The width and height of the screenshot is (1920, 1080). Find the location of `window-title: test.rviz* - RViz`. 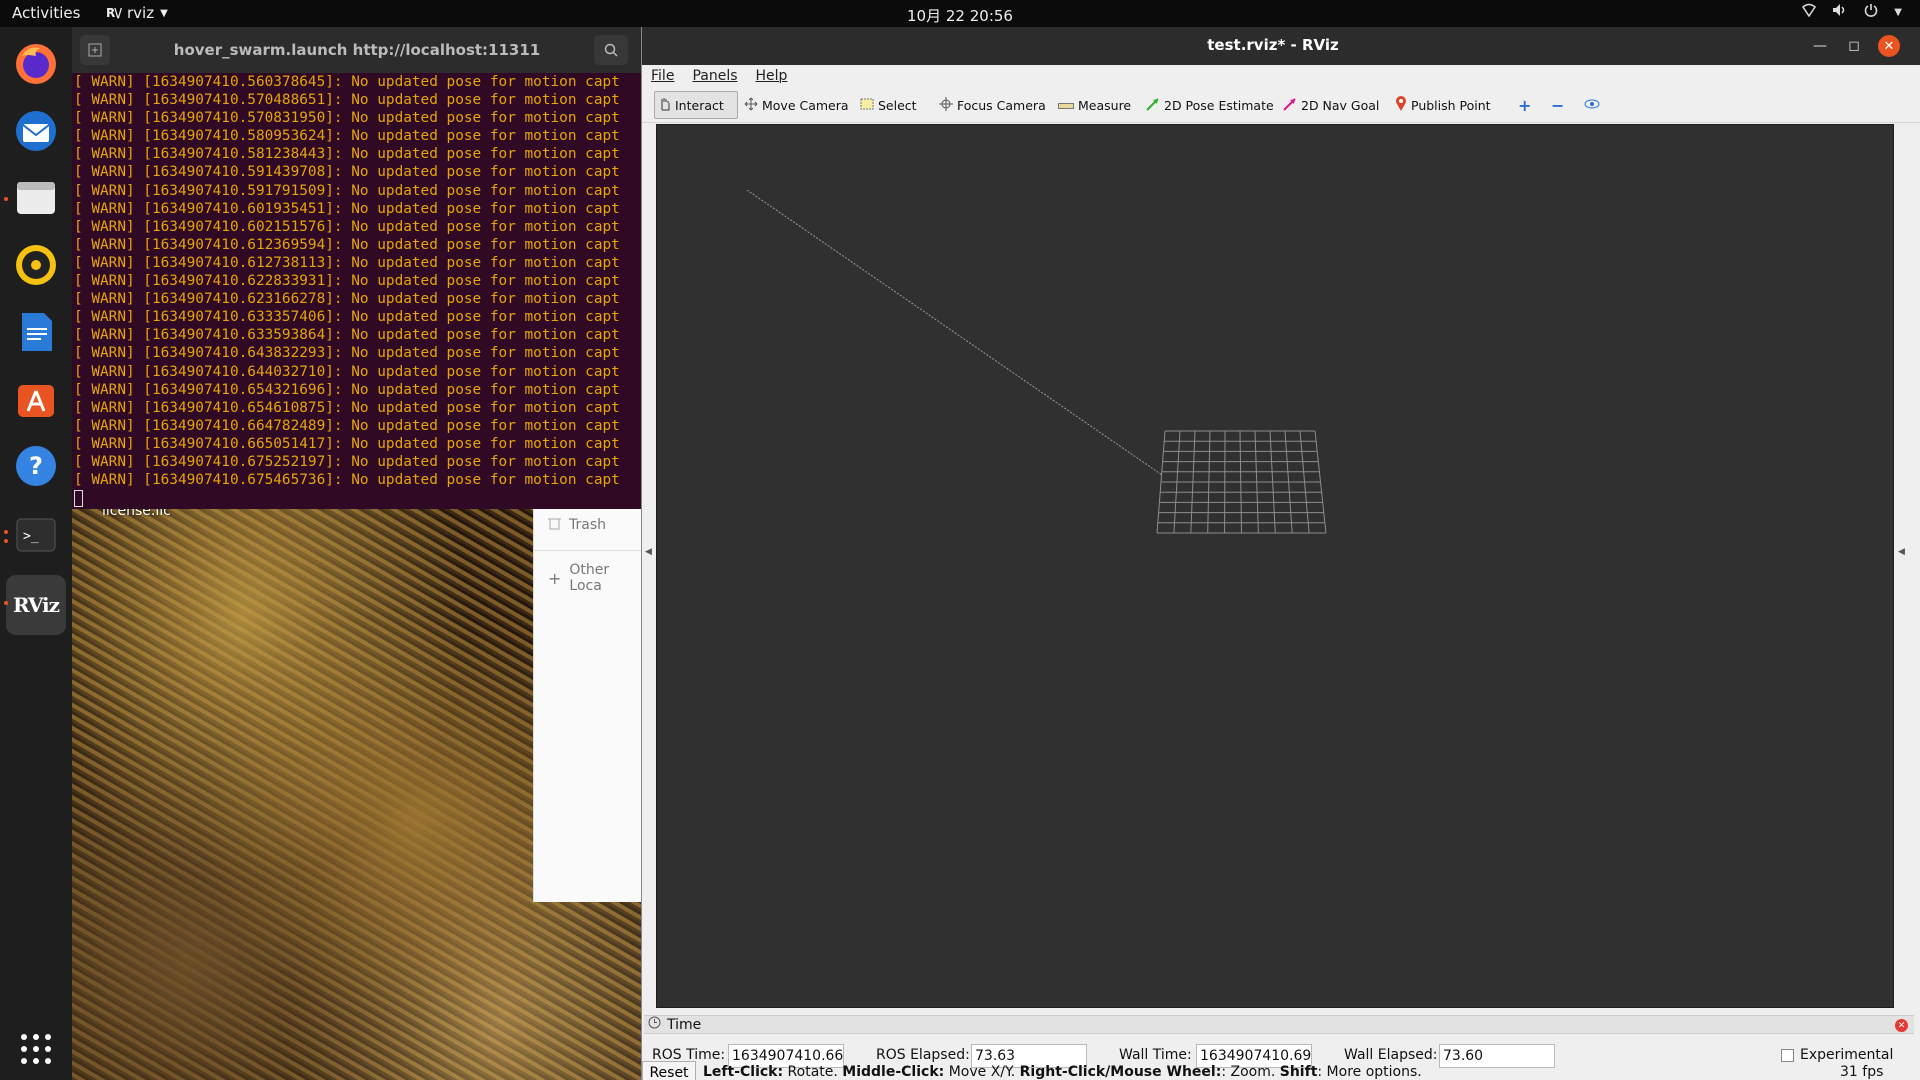

window-title: test.rviz* - RViz is located at coordinates (1273, 45).